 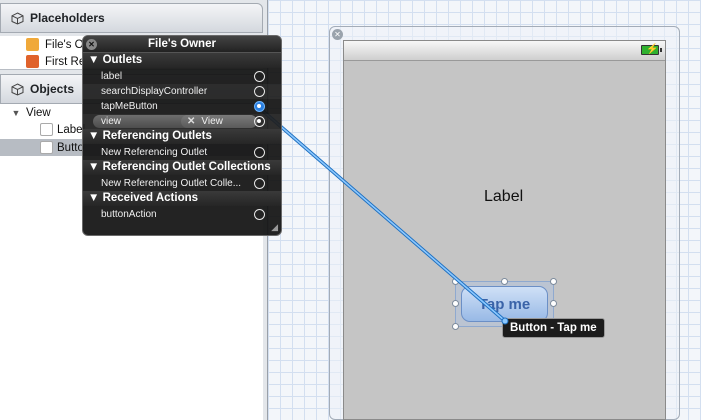 I want to click on files-owner-icon, so click(x=32, y=44).